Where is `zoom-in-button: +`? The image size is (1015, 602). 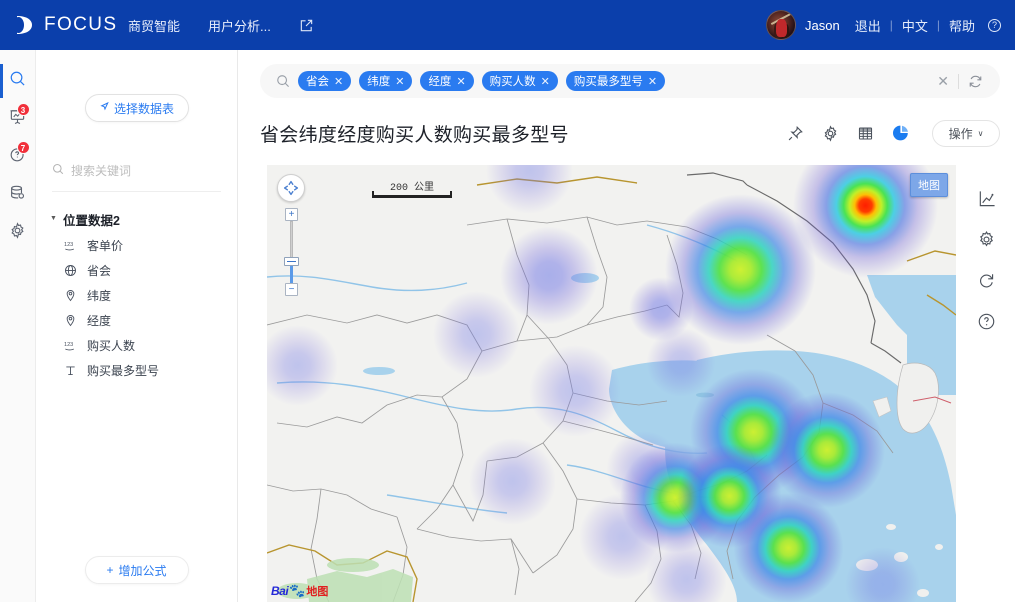
zoom-in-button: + is located at coordinates (291, 214).